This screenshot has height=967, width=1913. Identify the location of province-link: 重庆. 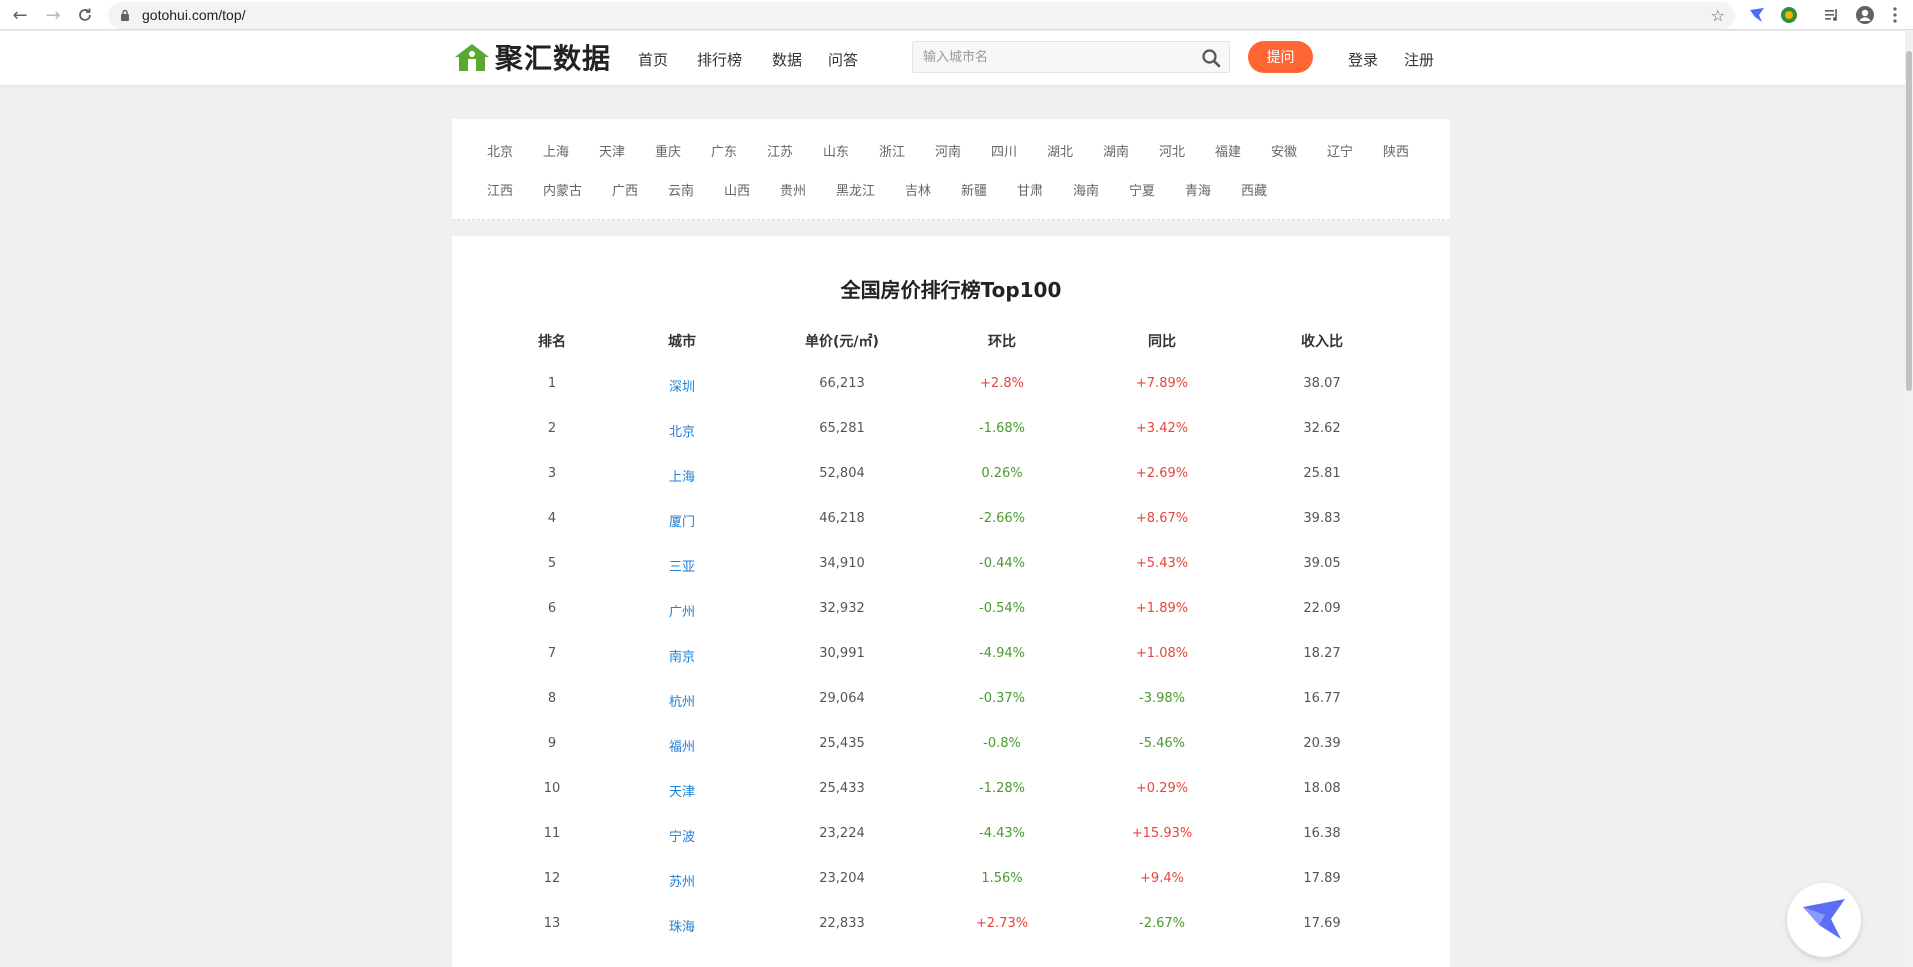
(668, 150).